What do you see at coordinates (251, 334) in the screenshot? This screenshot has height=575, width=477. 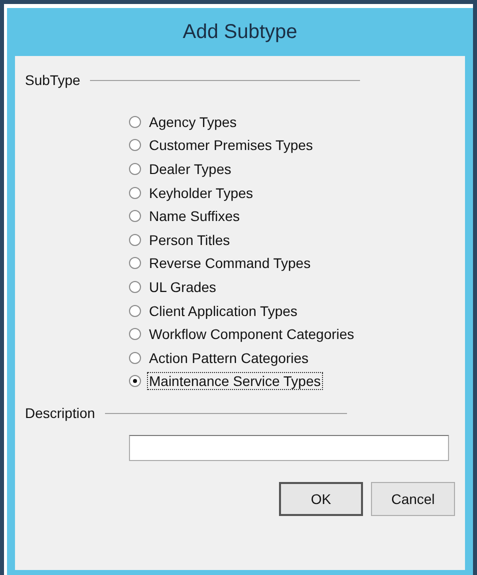 I see `radio-label: Workflow Component Categories` at bounding box center [251, 334].